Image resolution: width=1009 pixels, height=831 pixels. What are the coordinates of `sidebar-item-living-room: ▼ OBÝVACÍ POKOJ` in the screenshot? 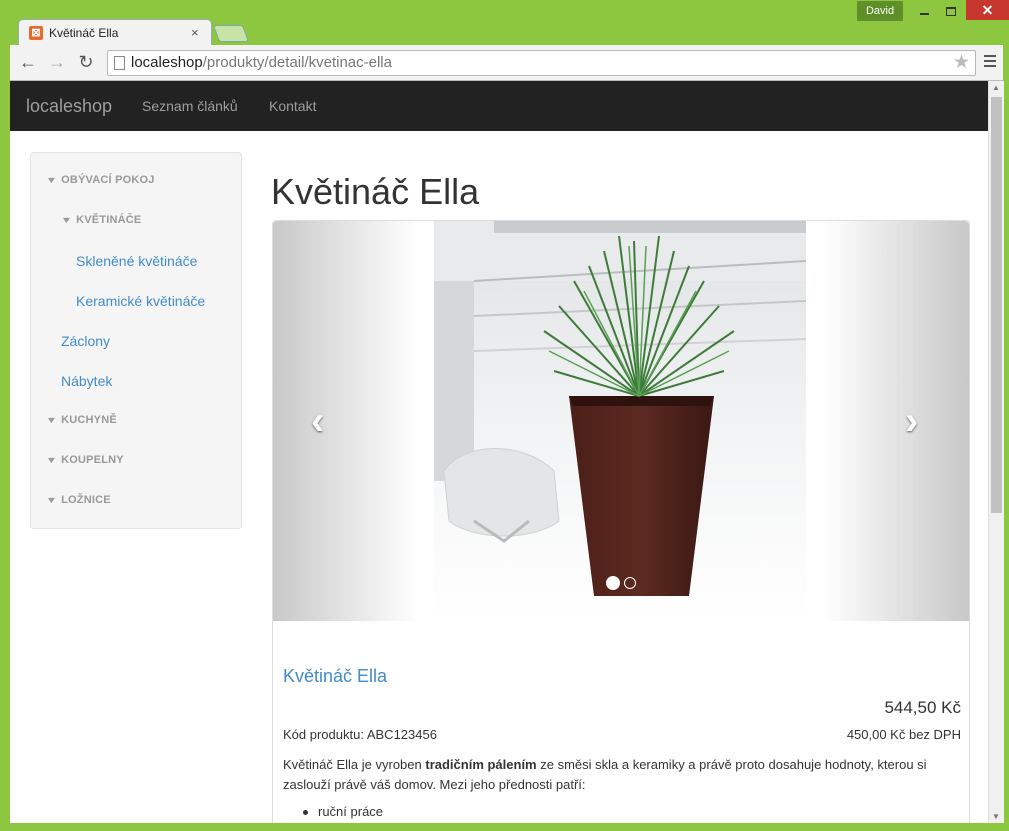 It's located at (100, 180).